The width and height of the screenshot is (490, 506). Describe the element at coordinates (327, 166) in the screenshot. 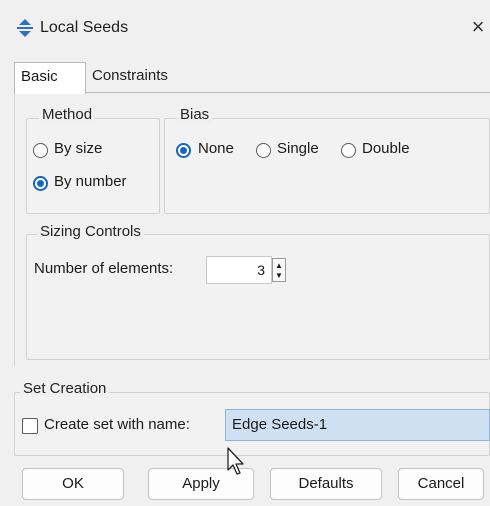

I see `bias-group` at that location.